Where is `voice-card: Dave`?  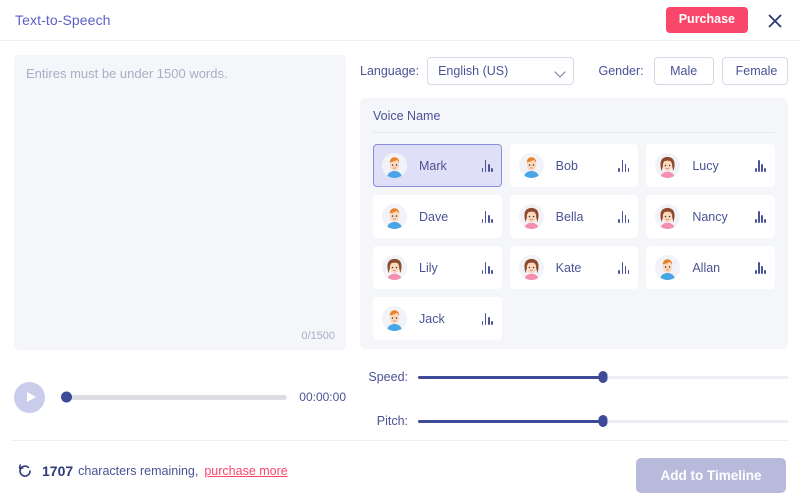 voice-card: Dave is located at coordinates (437, 216).